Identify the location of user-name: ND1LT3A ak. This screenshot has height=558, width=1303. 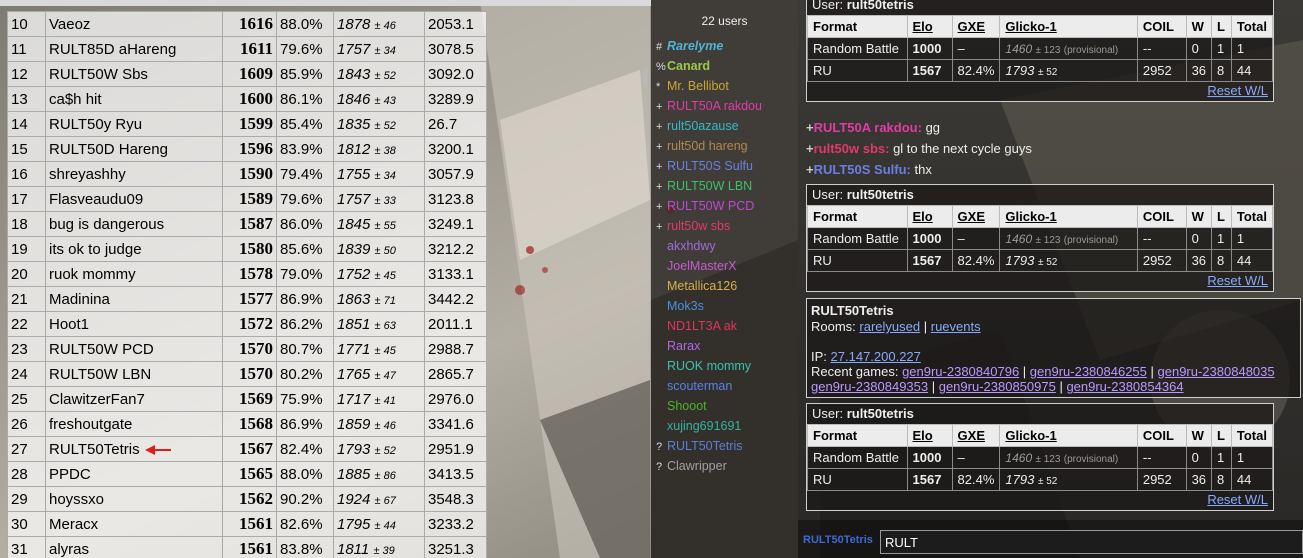
(702, 326).